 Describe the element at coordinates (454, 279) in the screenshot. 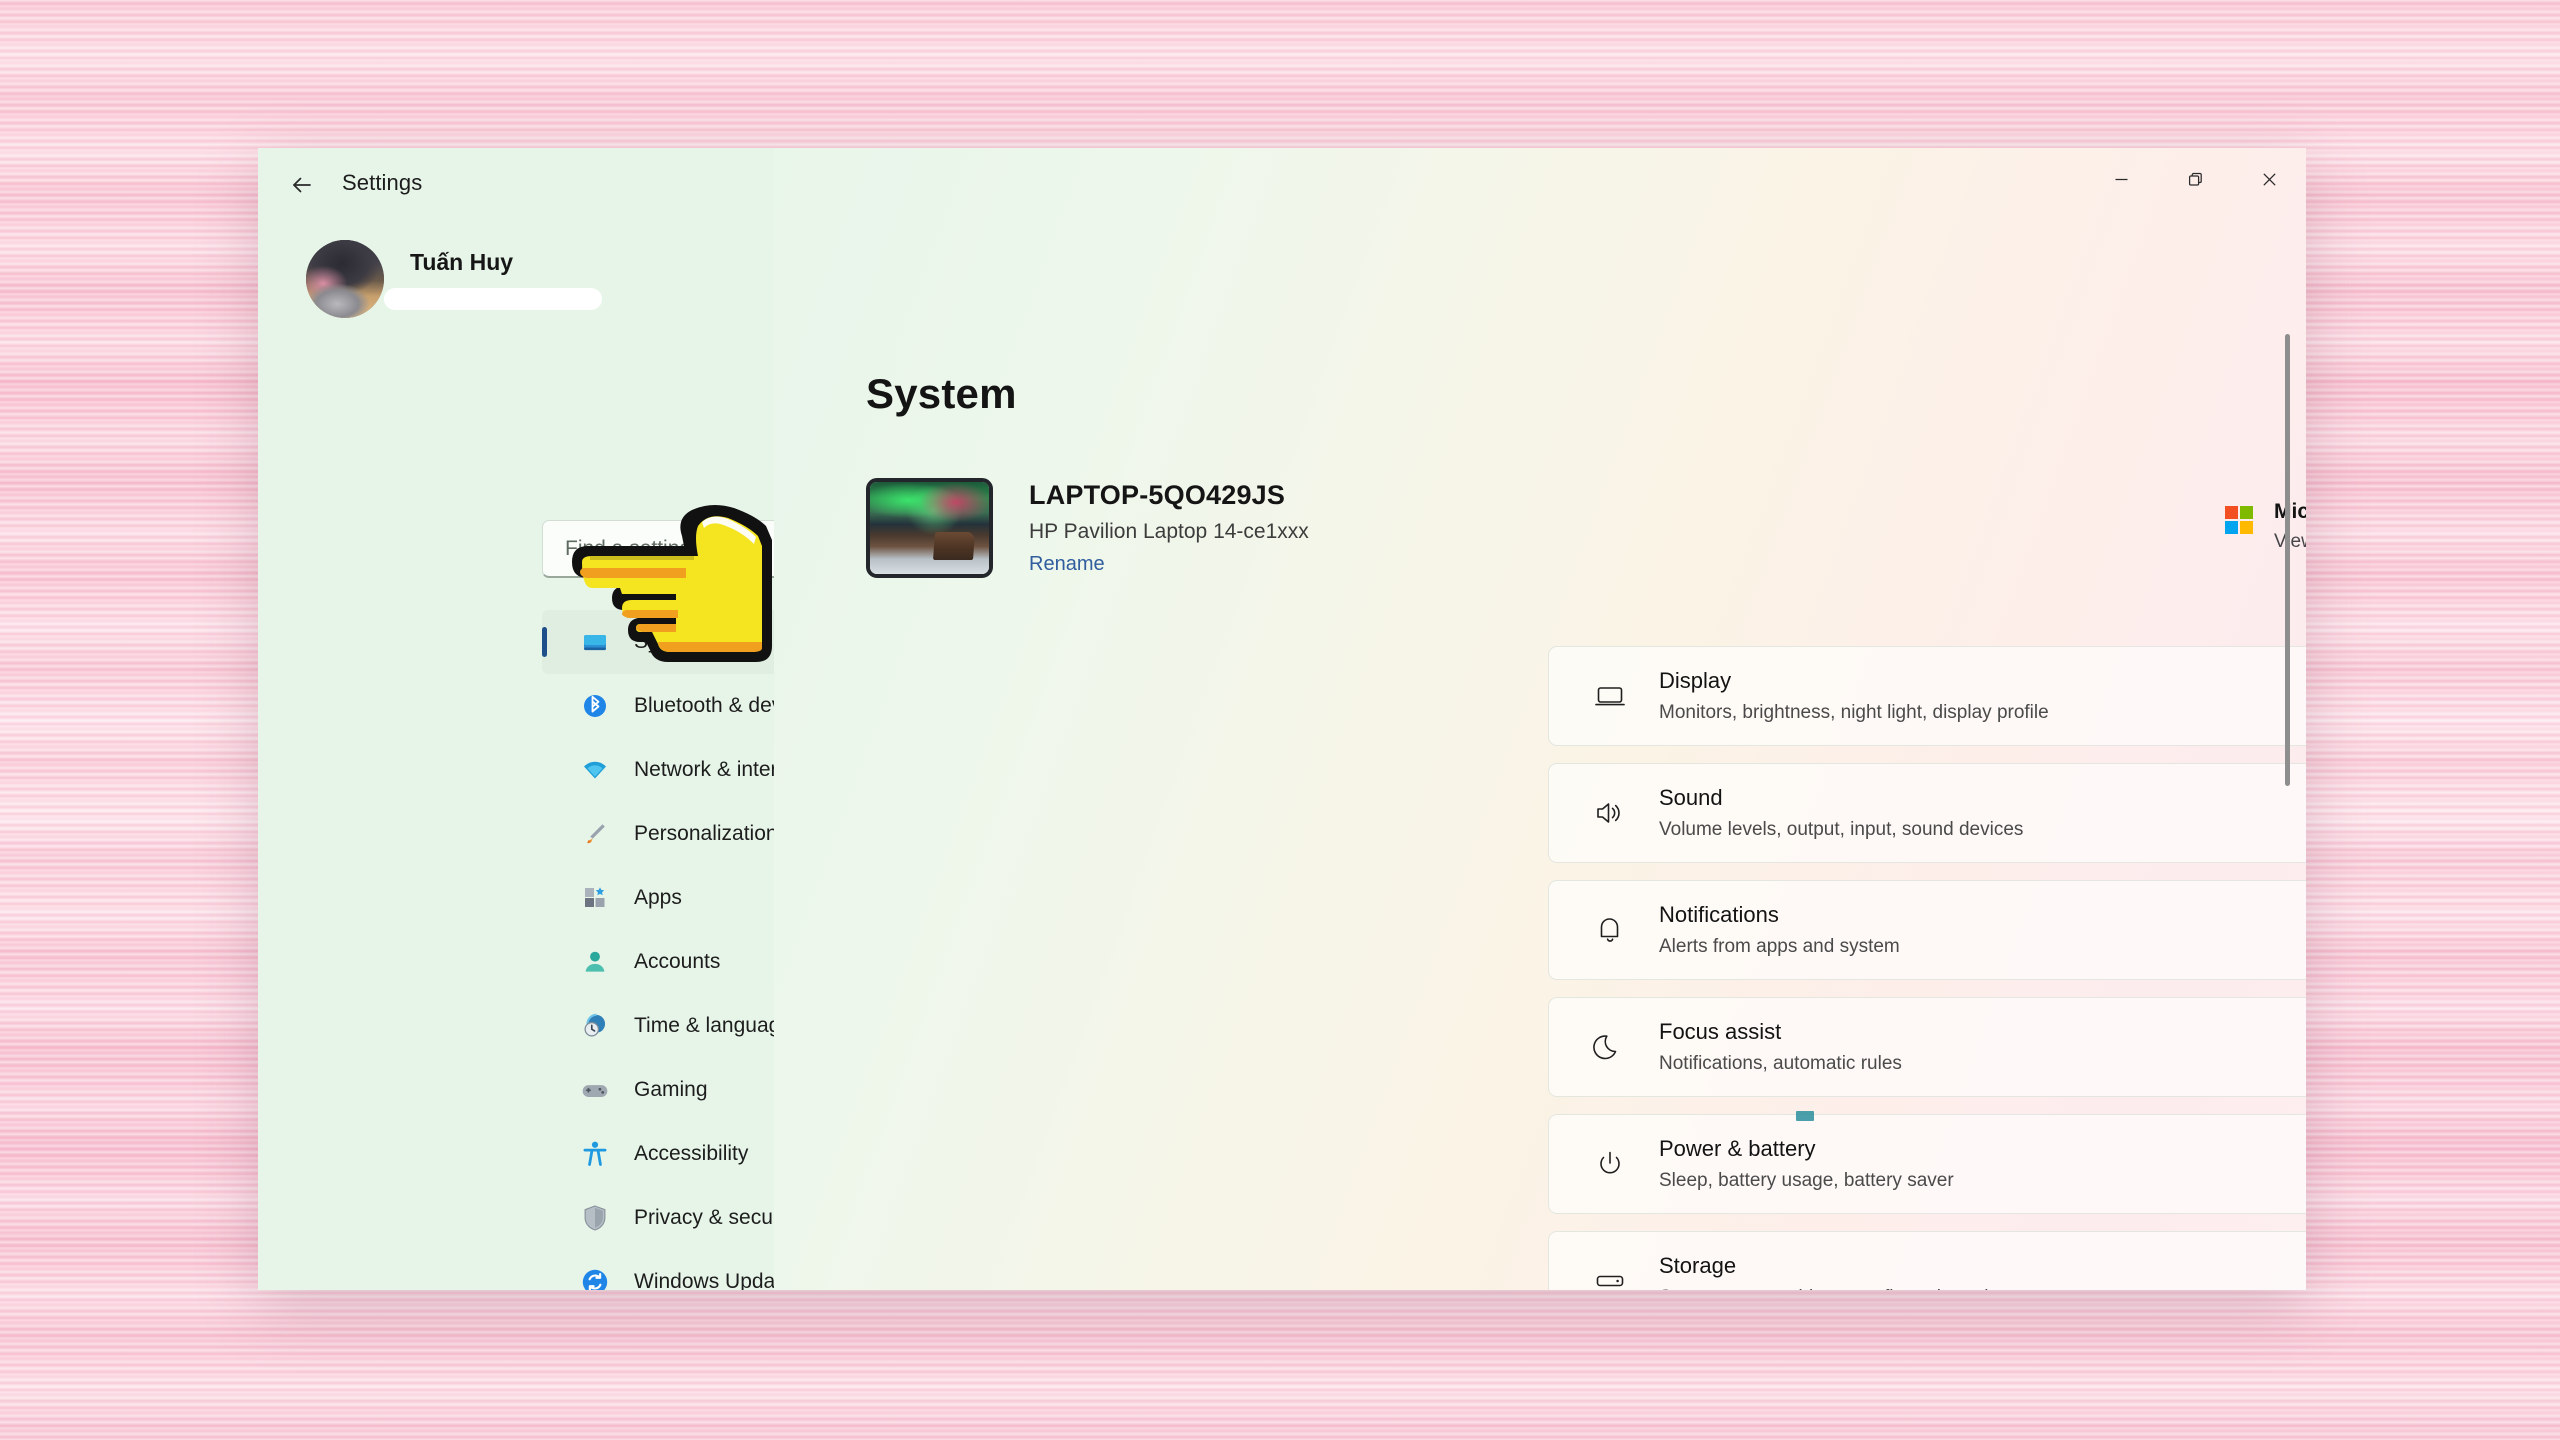

I see `user-profile-block: Tuấn Huy` at that location.